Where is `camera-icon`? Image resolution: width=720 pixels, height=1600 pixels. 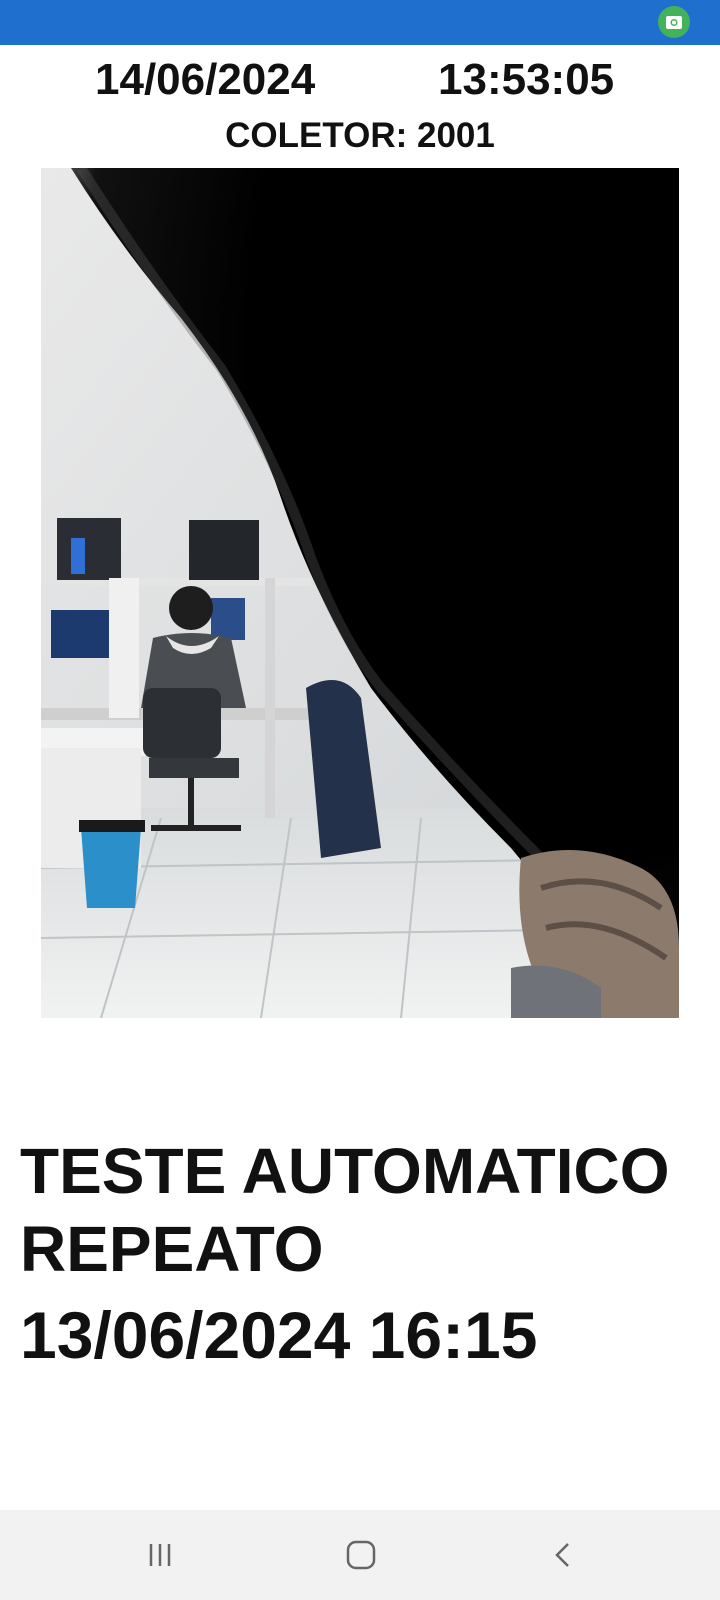 camera-icon is located at coordinates (674, 22).